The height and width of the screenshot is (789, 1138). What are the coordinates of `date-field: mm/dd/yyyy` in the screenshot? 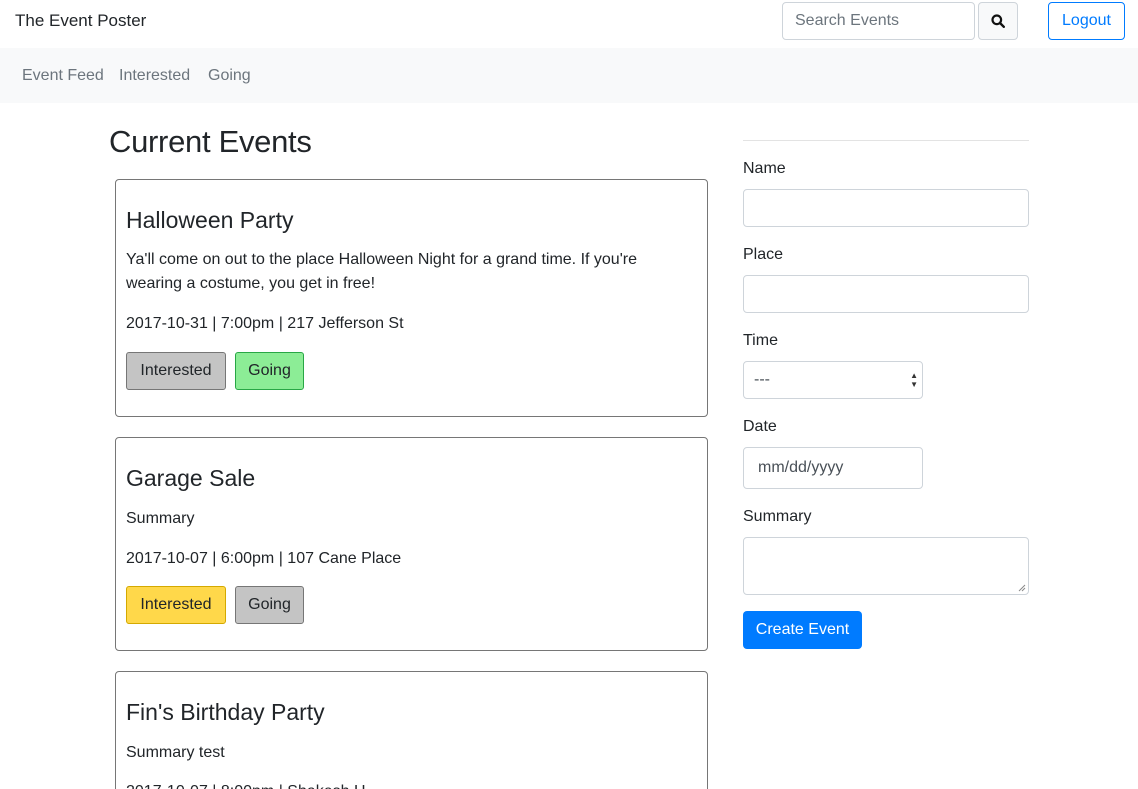 It's located at (833, 468).